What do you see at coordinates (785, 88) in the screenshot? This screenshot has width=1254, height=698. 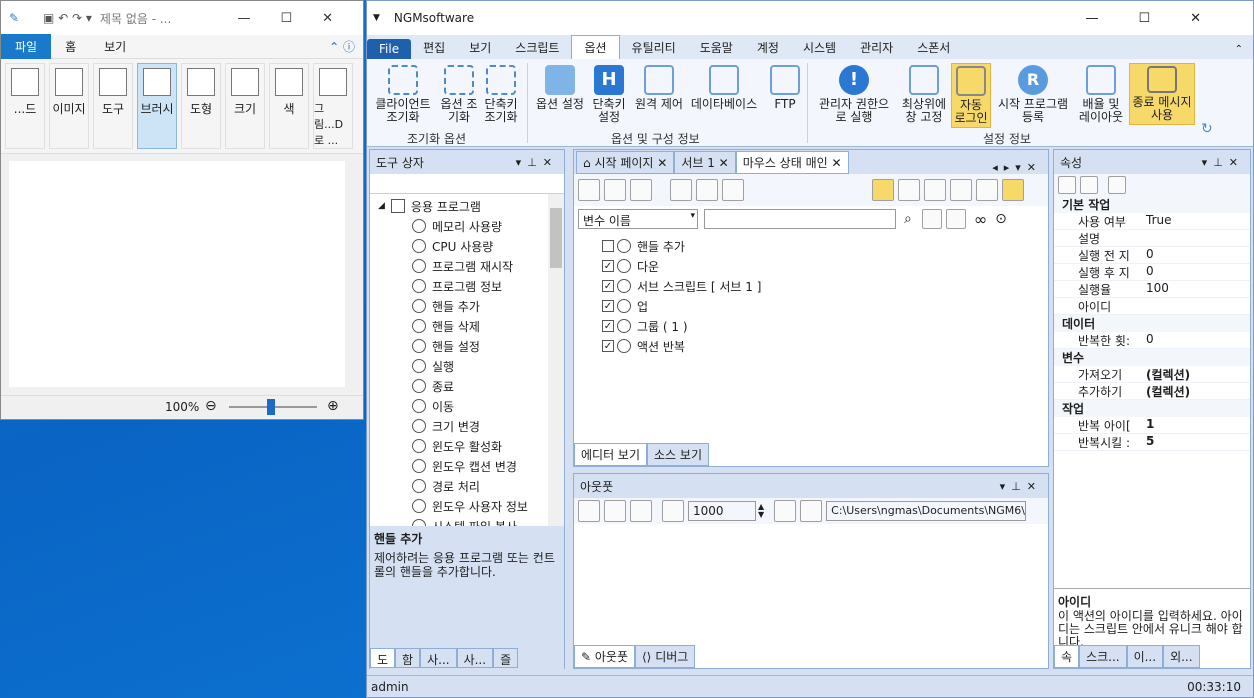 I see `ftp-button: FTP` at bounding box center [785, 88].